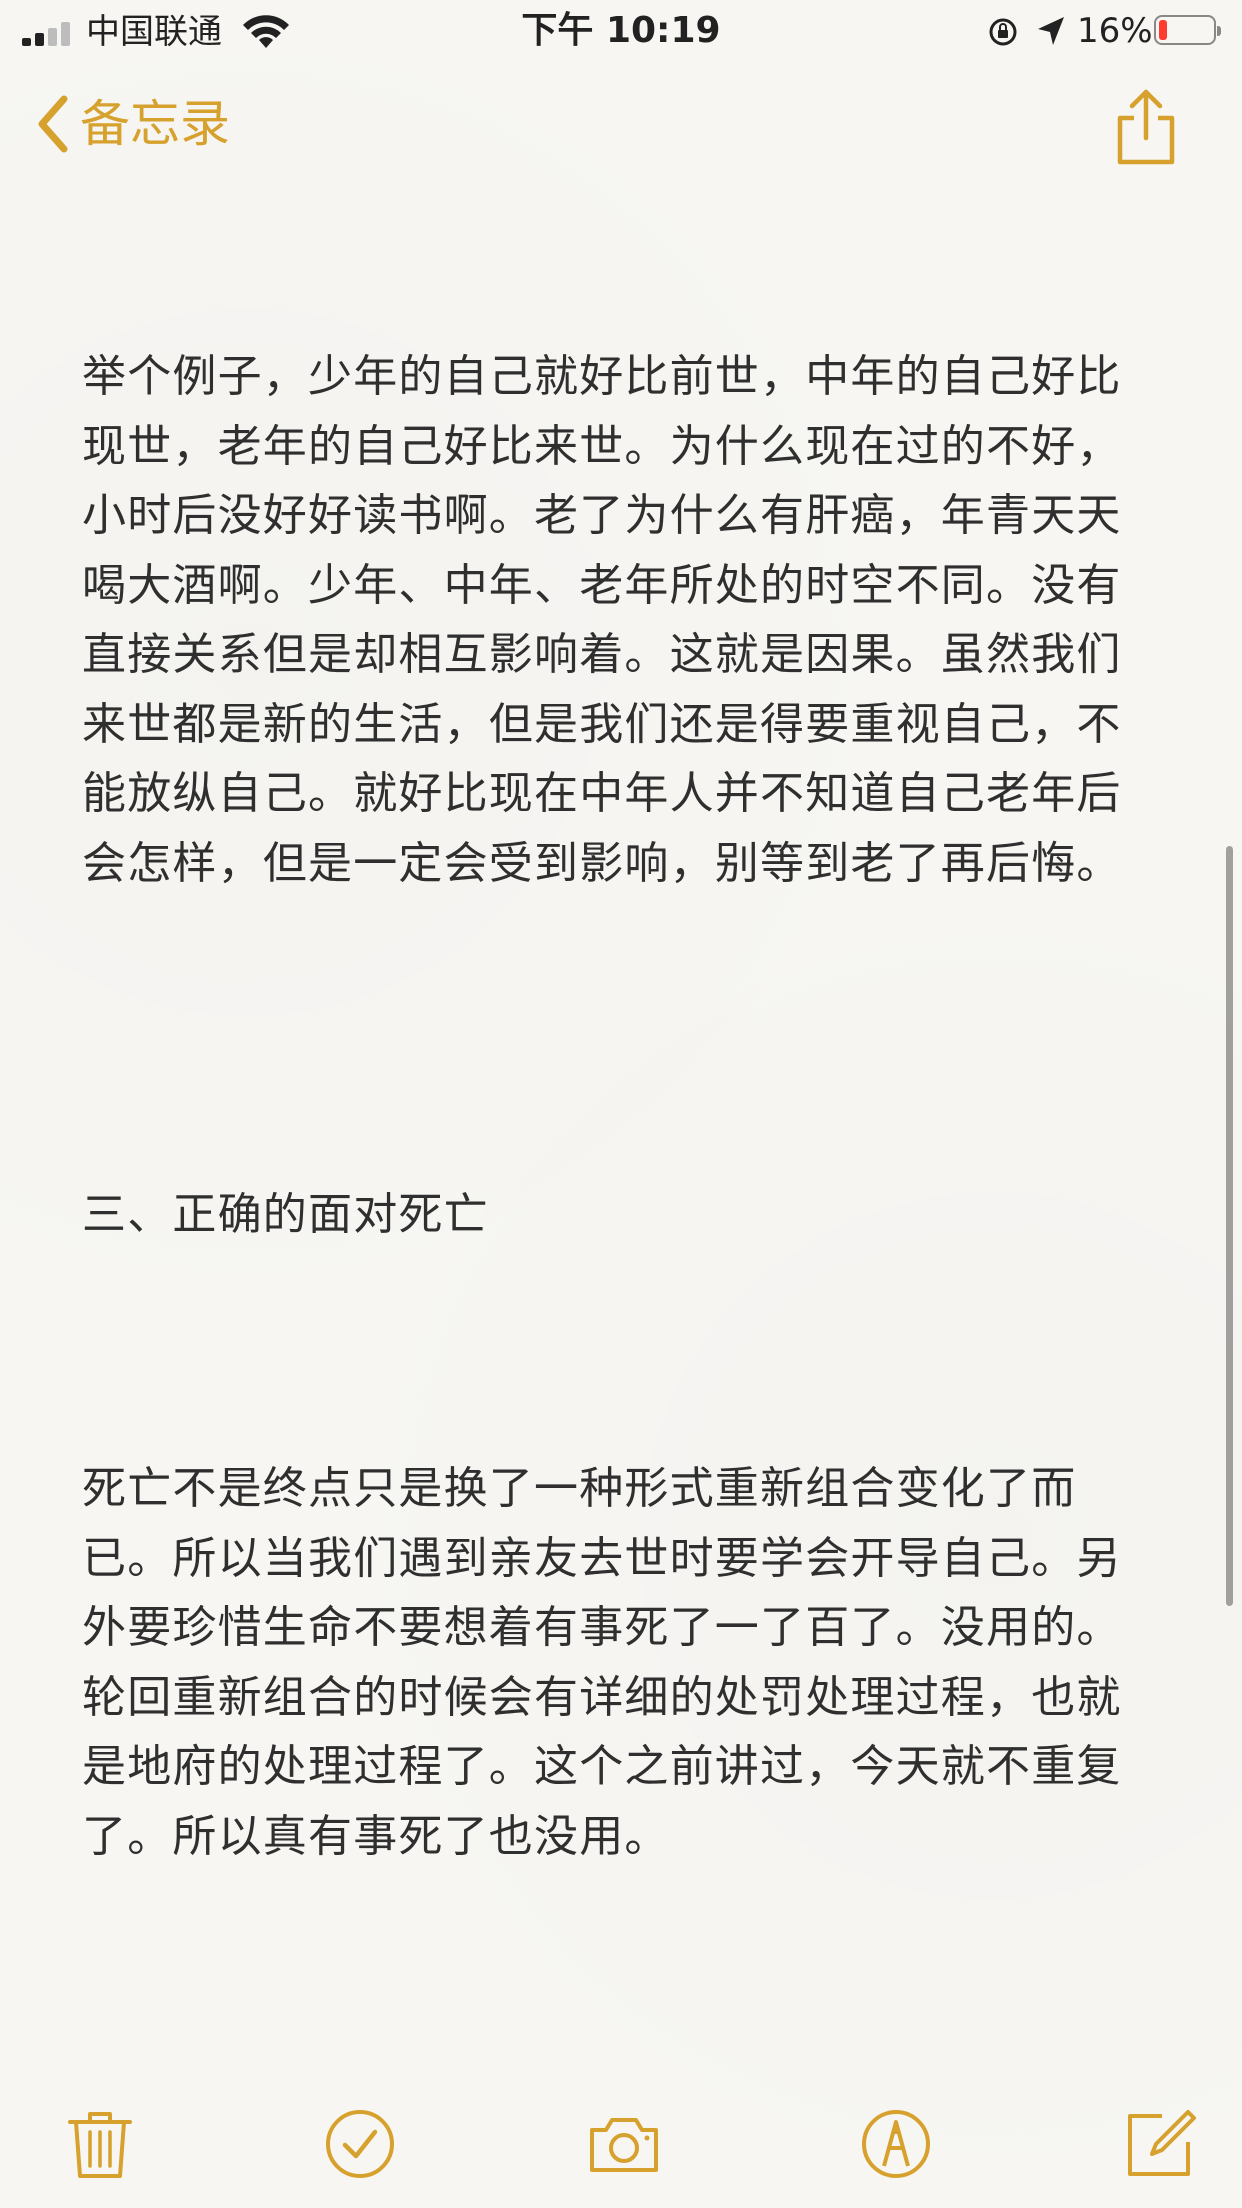 The height and width of the screenshot is (2208, 1242). I want to click on compose-button, so click(1160, 2144).